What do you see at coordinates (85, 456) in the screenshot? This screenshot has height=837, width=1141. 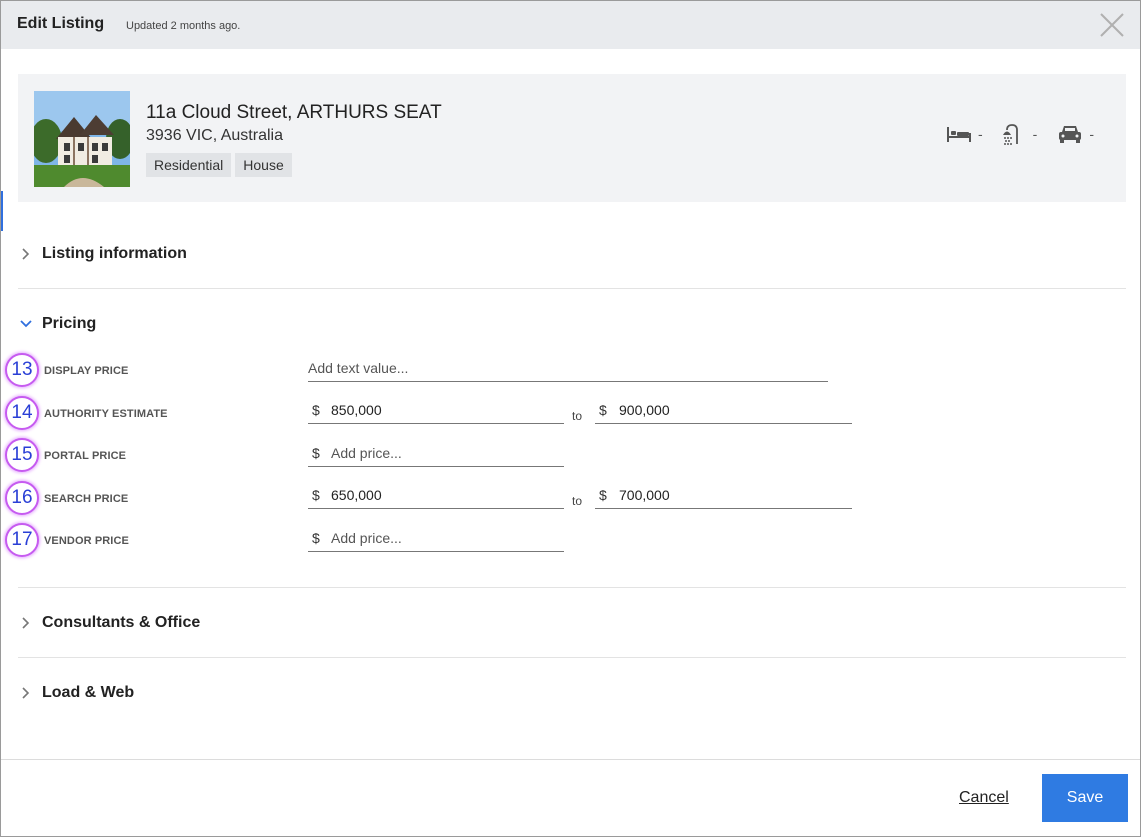 I see `portal-price-label: PORTAL PRICE` at bounding box center [85, 456].